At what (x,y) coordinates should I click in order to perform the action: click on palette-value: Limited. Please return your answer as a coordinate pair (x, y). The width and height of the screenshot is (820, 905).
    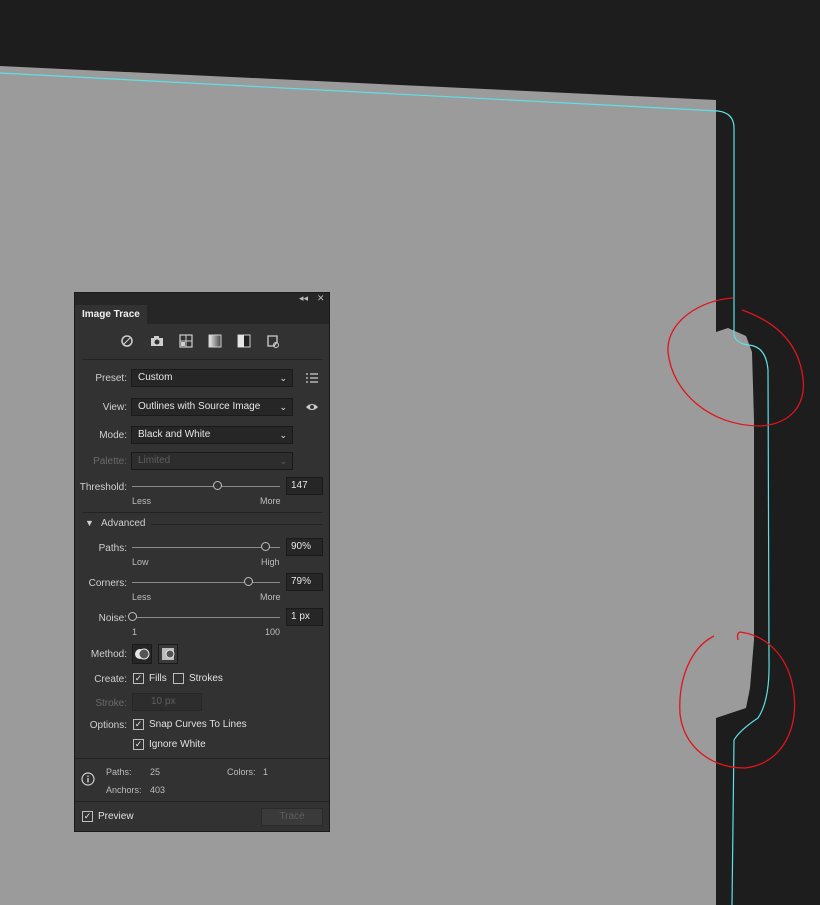
    Looking at the image, I should click on (154, 460).